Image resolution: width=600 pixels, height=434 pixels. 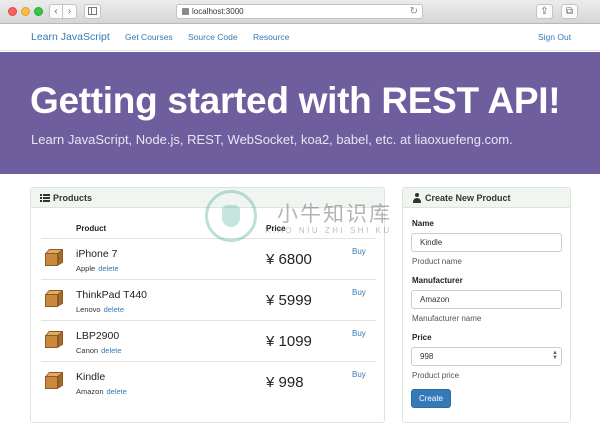 I want to click on price-input: 998 ▲ ▼, so click(x=486, y=356).